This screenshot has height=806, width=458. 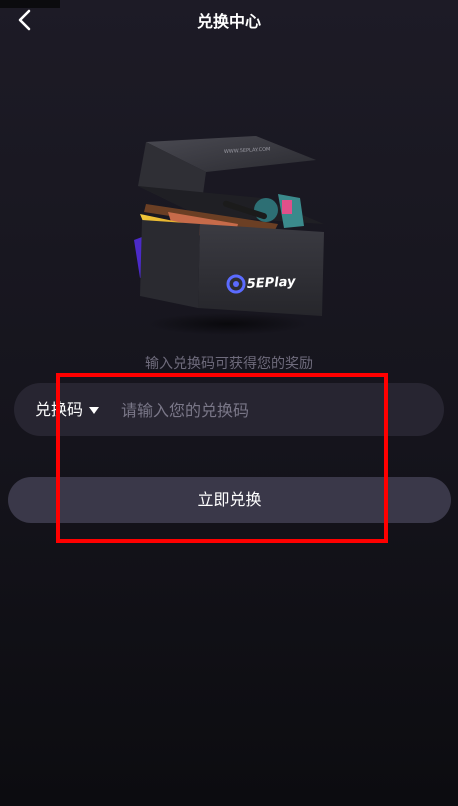 What do you see at coordinates (229, 235) in the screenshot?
I see `reward-box-image: WWW.5EPLAY.COM 5EPlay` at bounding box center [229, 235].